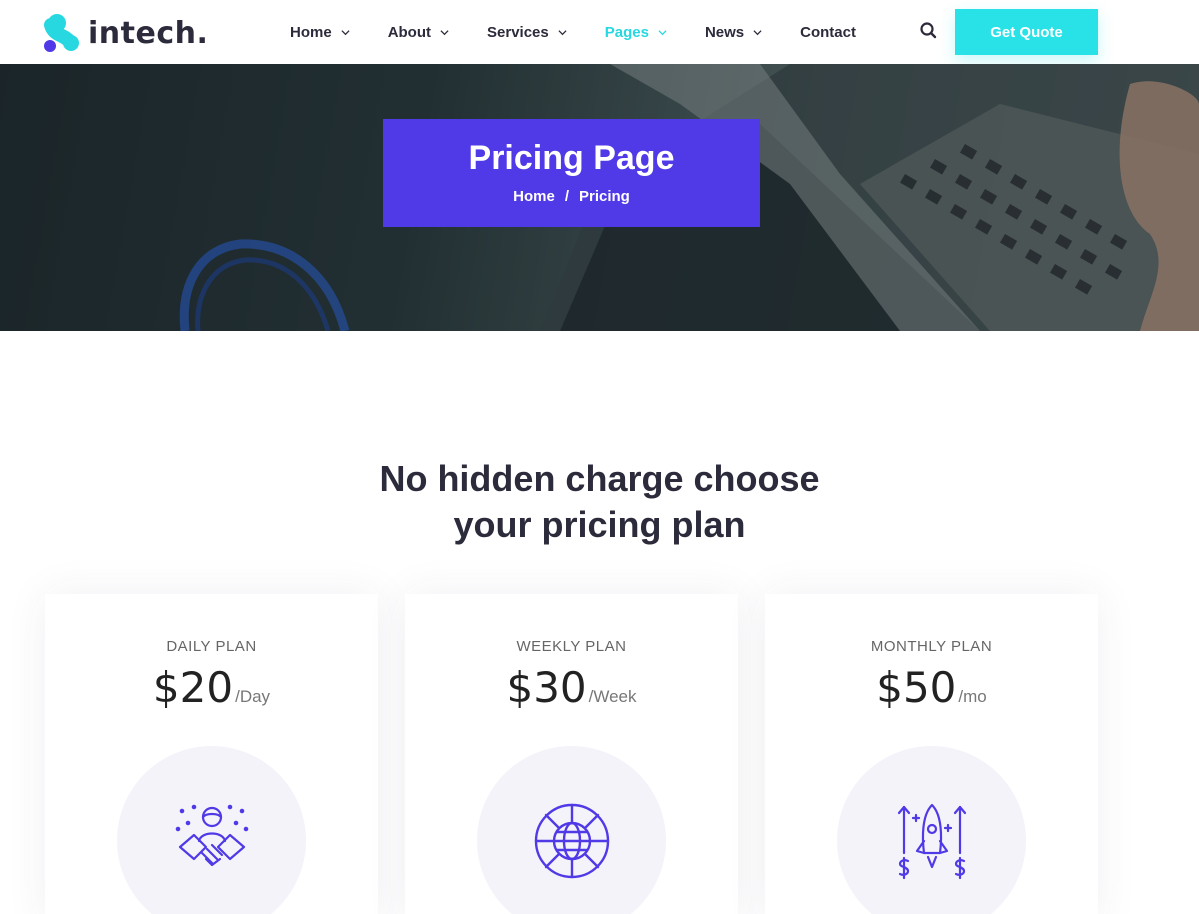  Describe the element at coordinates (1026, 32) in the screenshot. I see `get-quote-button: Get Quote` at that location.